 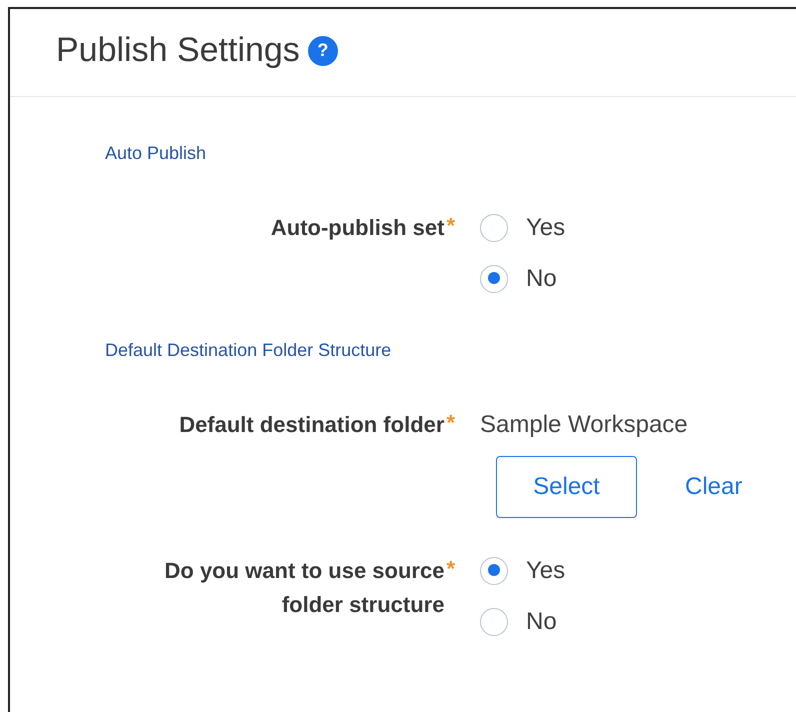 I want to click on clear-link: Clear, so click(x=713, y=487).